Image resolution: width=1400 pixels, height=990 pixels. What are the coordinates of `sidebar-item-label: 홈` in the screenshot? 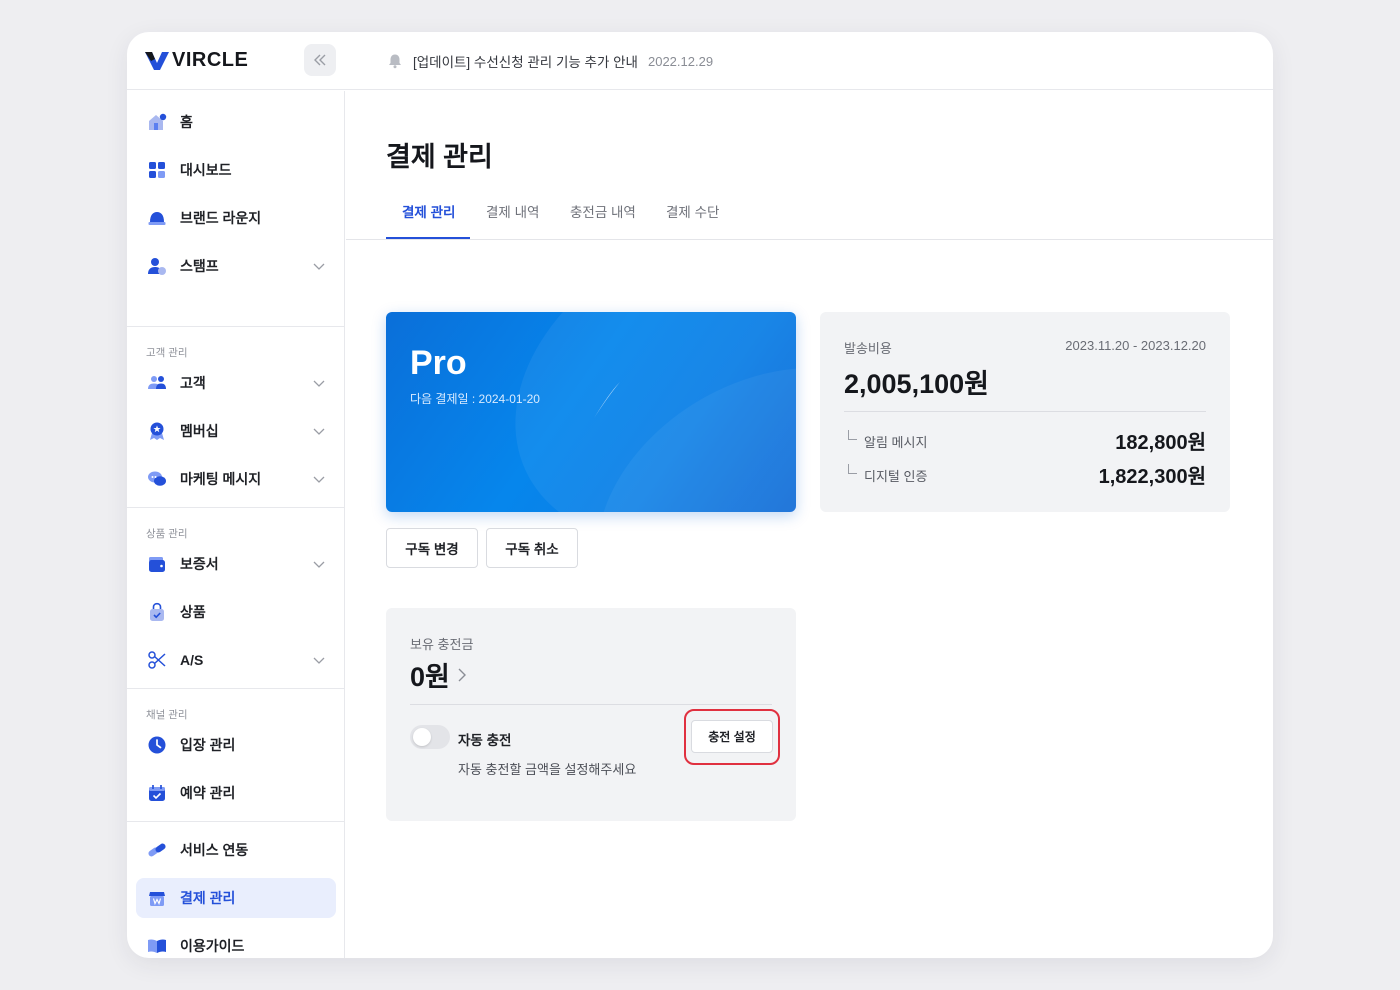 It's located at (186, 122).